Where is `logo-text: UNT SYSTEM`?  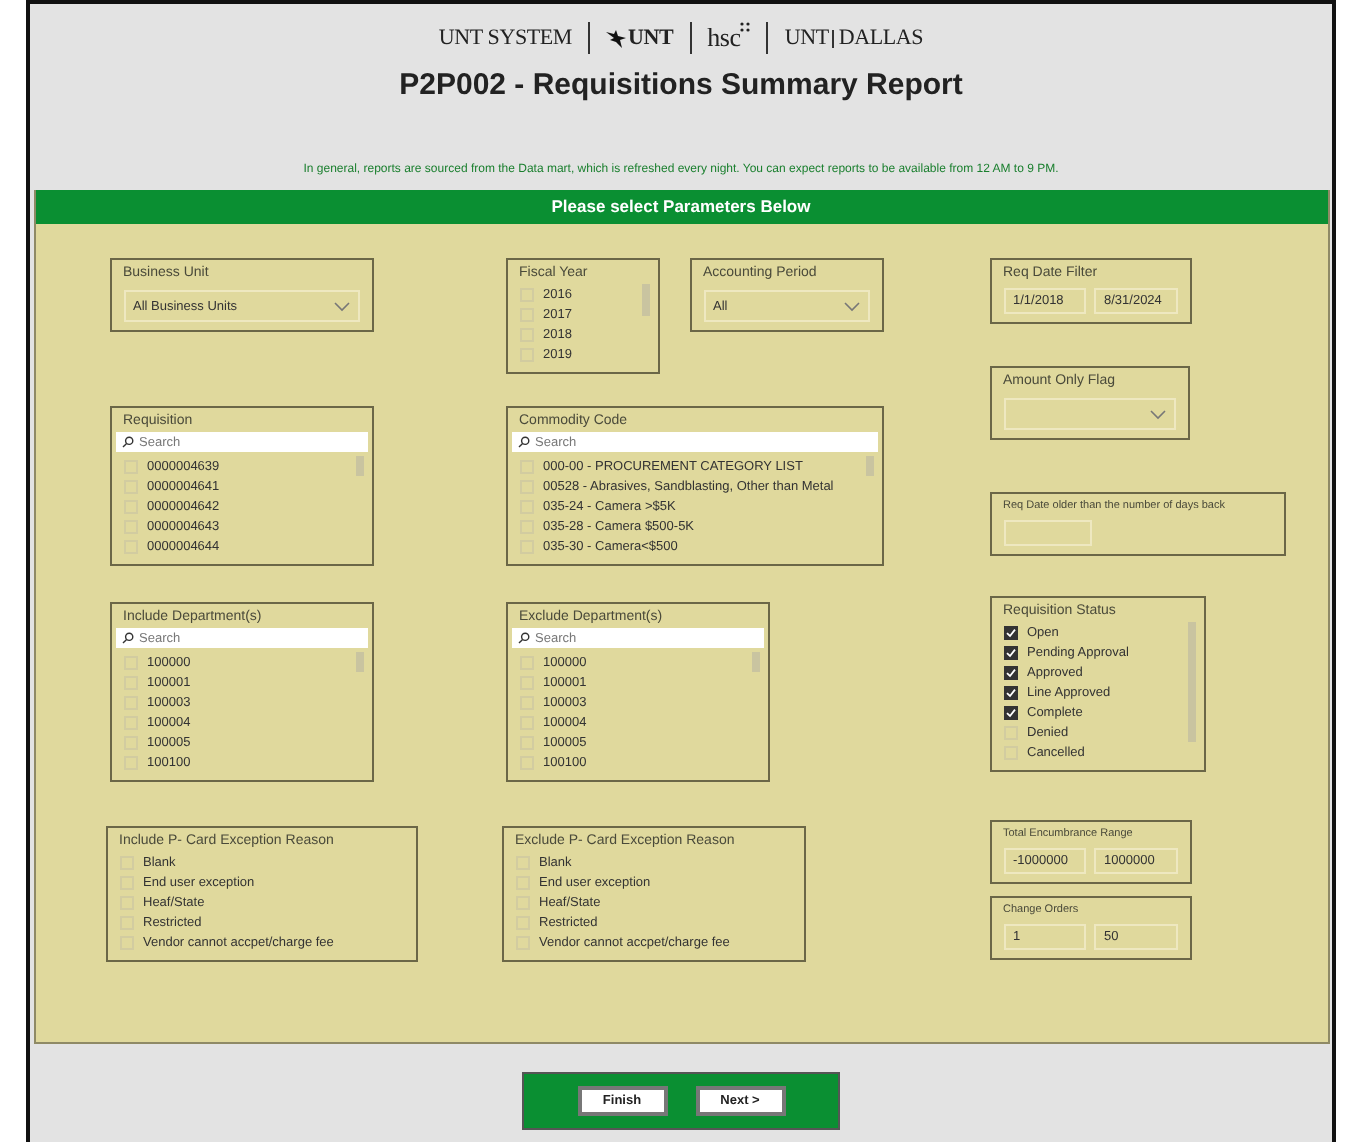 logo-text: UNT SYSTEM is located at coordinates (505, 38).